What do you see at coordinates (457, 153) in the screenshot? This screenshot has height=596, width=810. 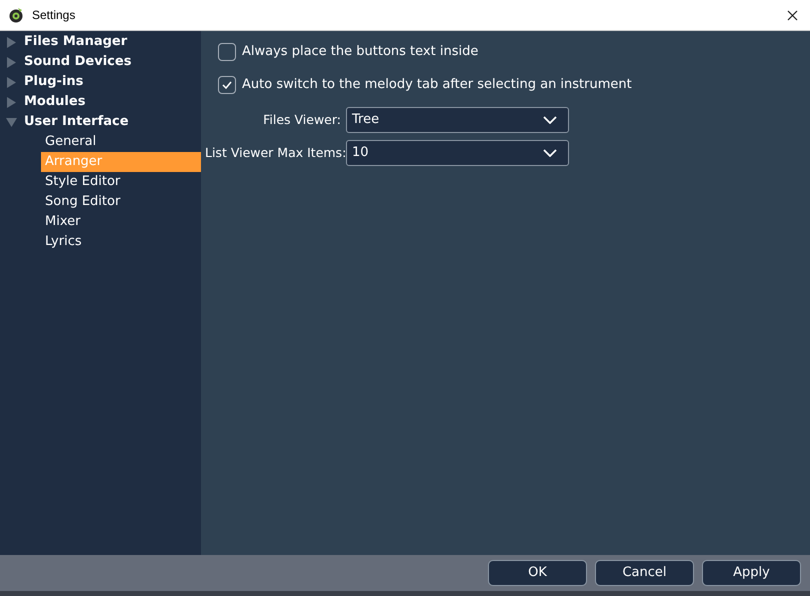 I see `dropdown: 10` at bounding box center [457, 153].